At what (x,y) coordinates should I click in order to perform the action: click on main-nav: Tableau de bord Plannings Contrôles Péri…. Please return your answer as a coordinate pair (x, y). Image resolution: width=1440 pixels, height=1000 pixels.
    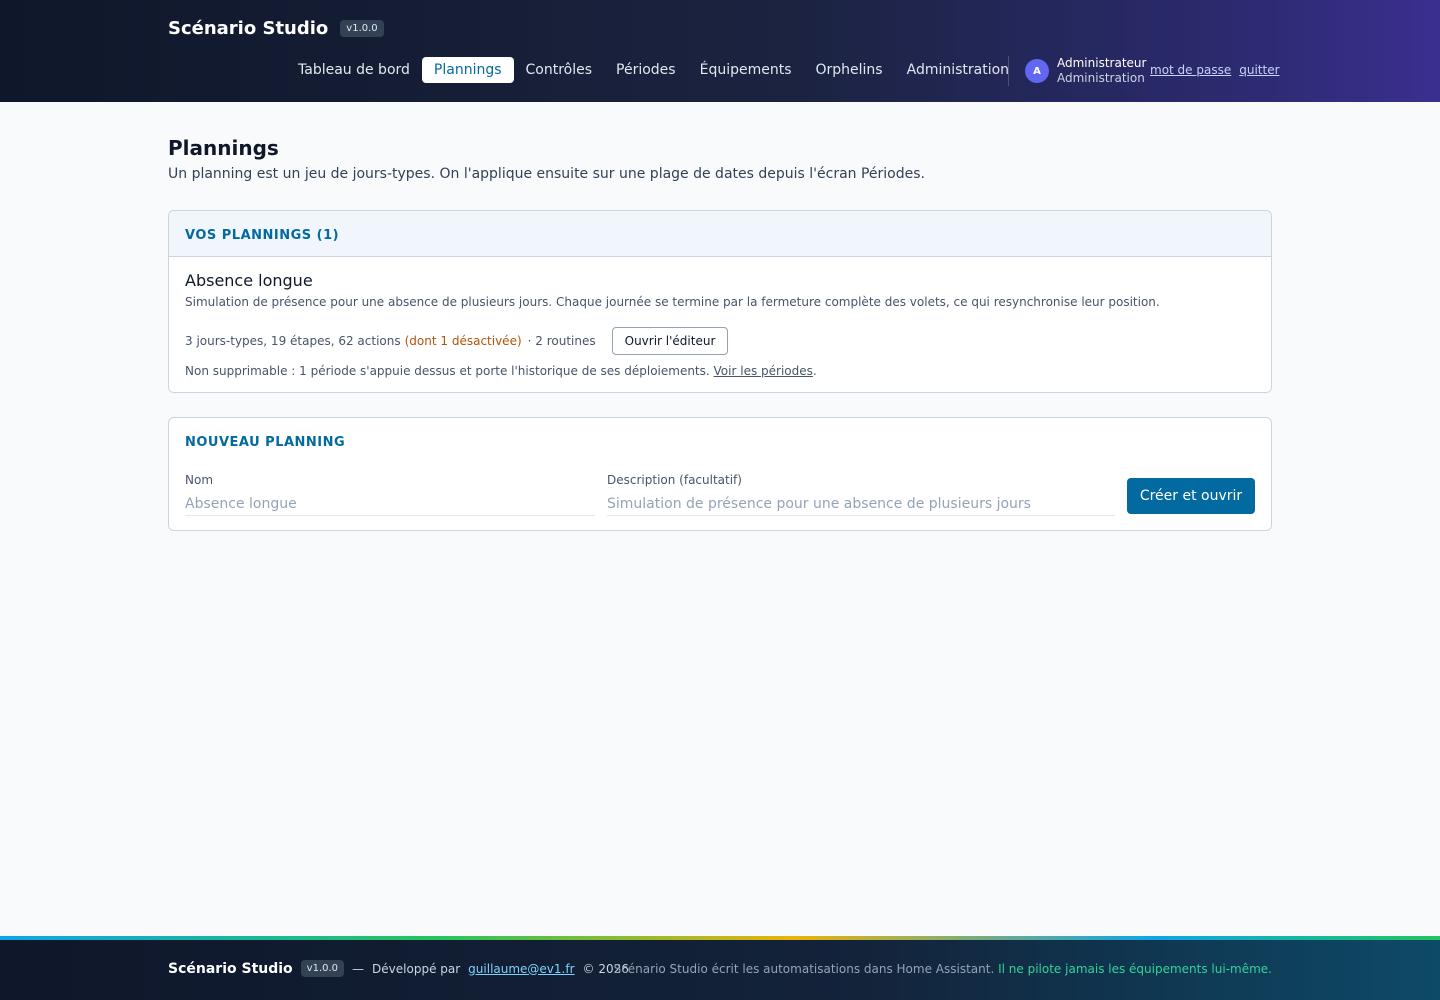
    Looking at the image, I should click on (653, 70).